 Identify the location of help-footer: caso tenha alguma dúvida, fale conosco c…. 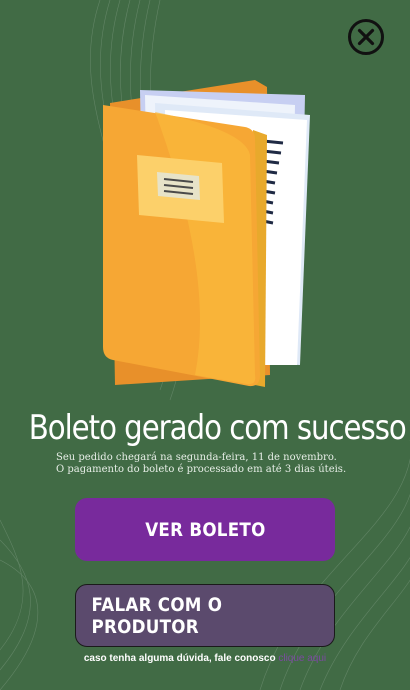
(205, 658).